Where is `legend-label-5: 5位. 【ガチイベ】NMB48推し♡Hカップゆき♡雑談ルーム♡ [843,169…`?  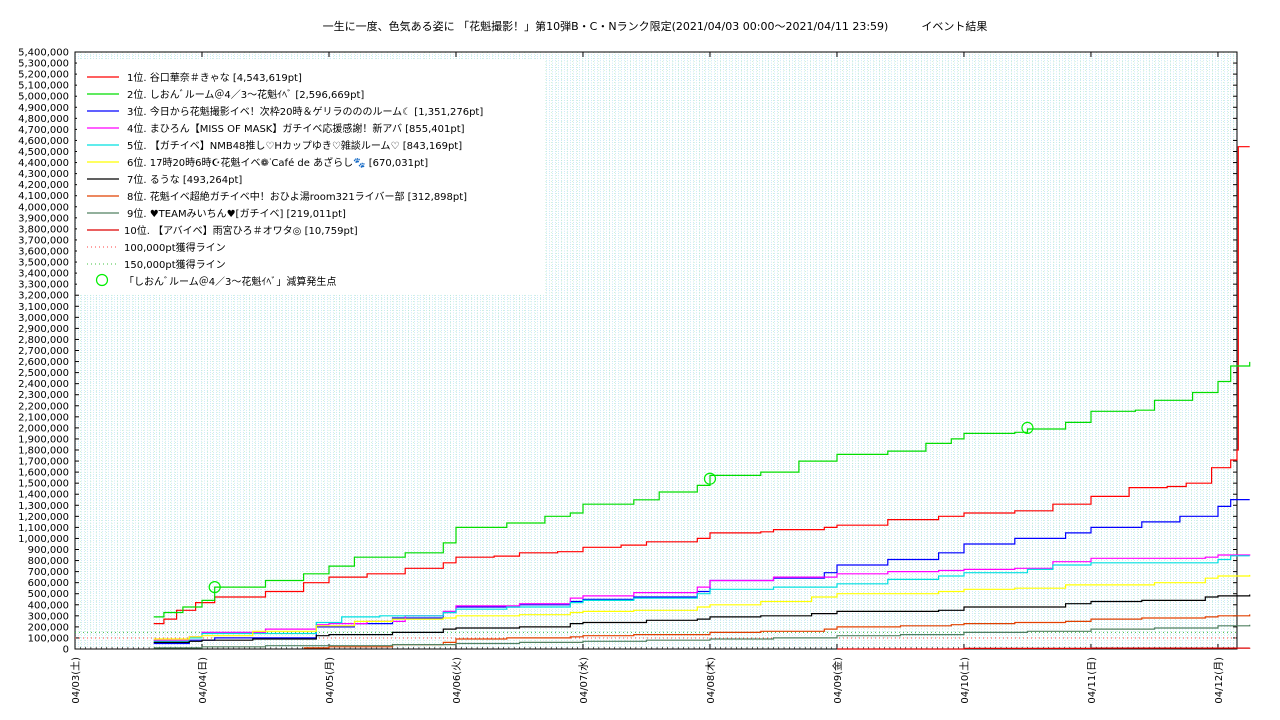 legend-label-5: 5位. 【ガチイベ】NMB48推し♡Hカップゆき♡雑談ルーム♡ [843,169… is located at coordinates (294, 145).